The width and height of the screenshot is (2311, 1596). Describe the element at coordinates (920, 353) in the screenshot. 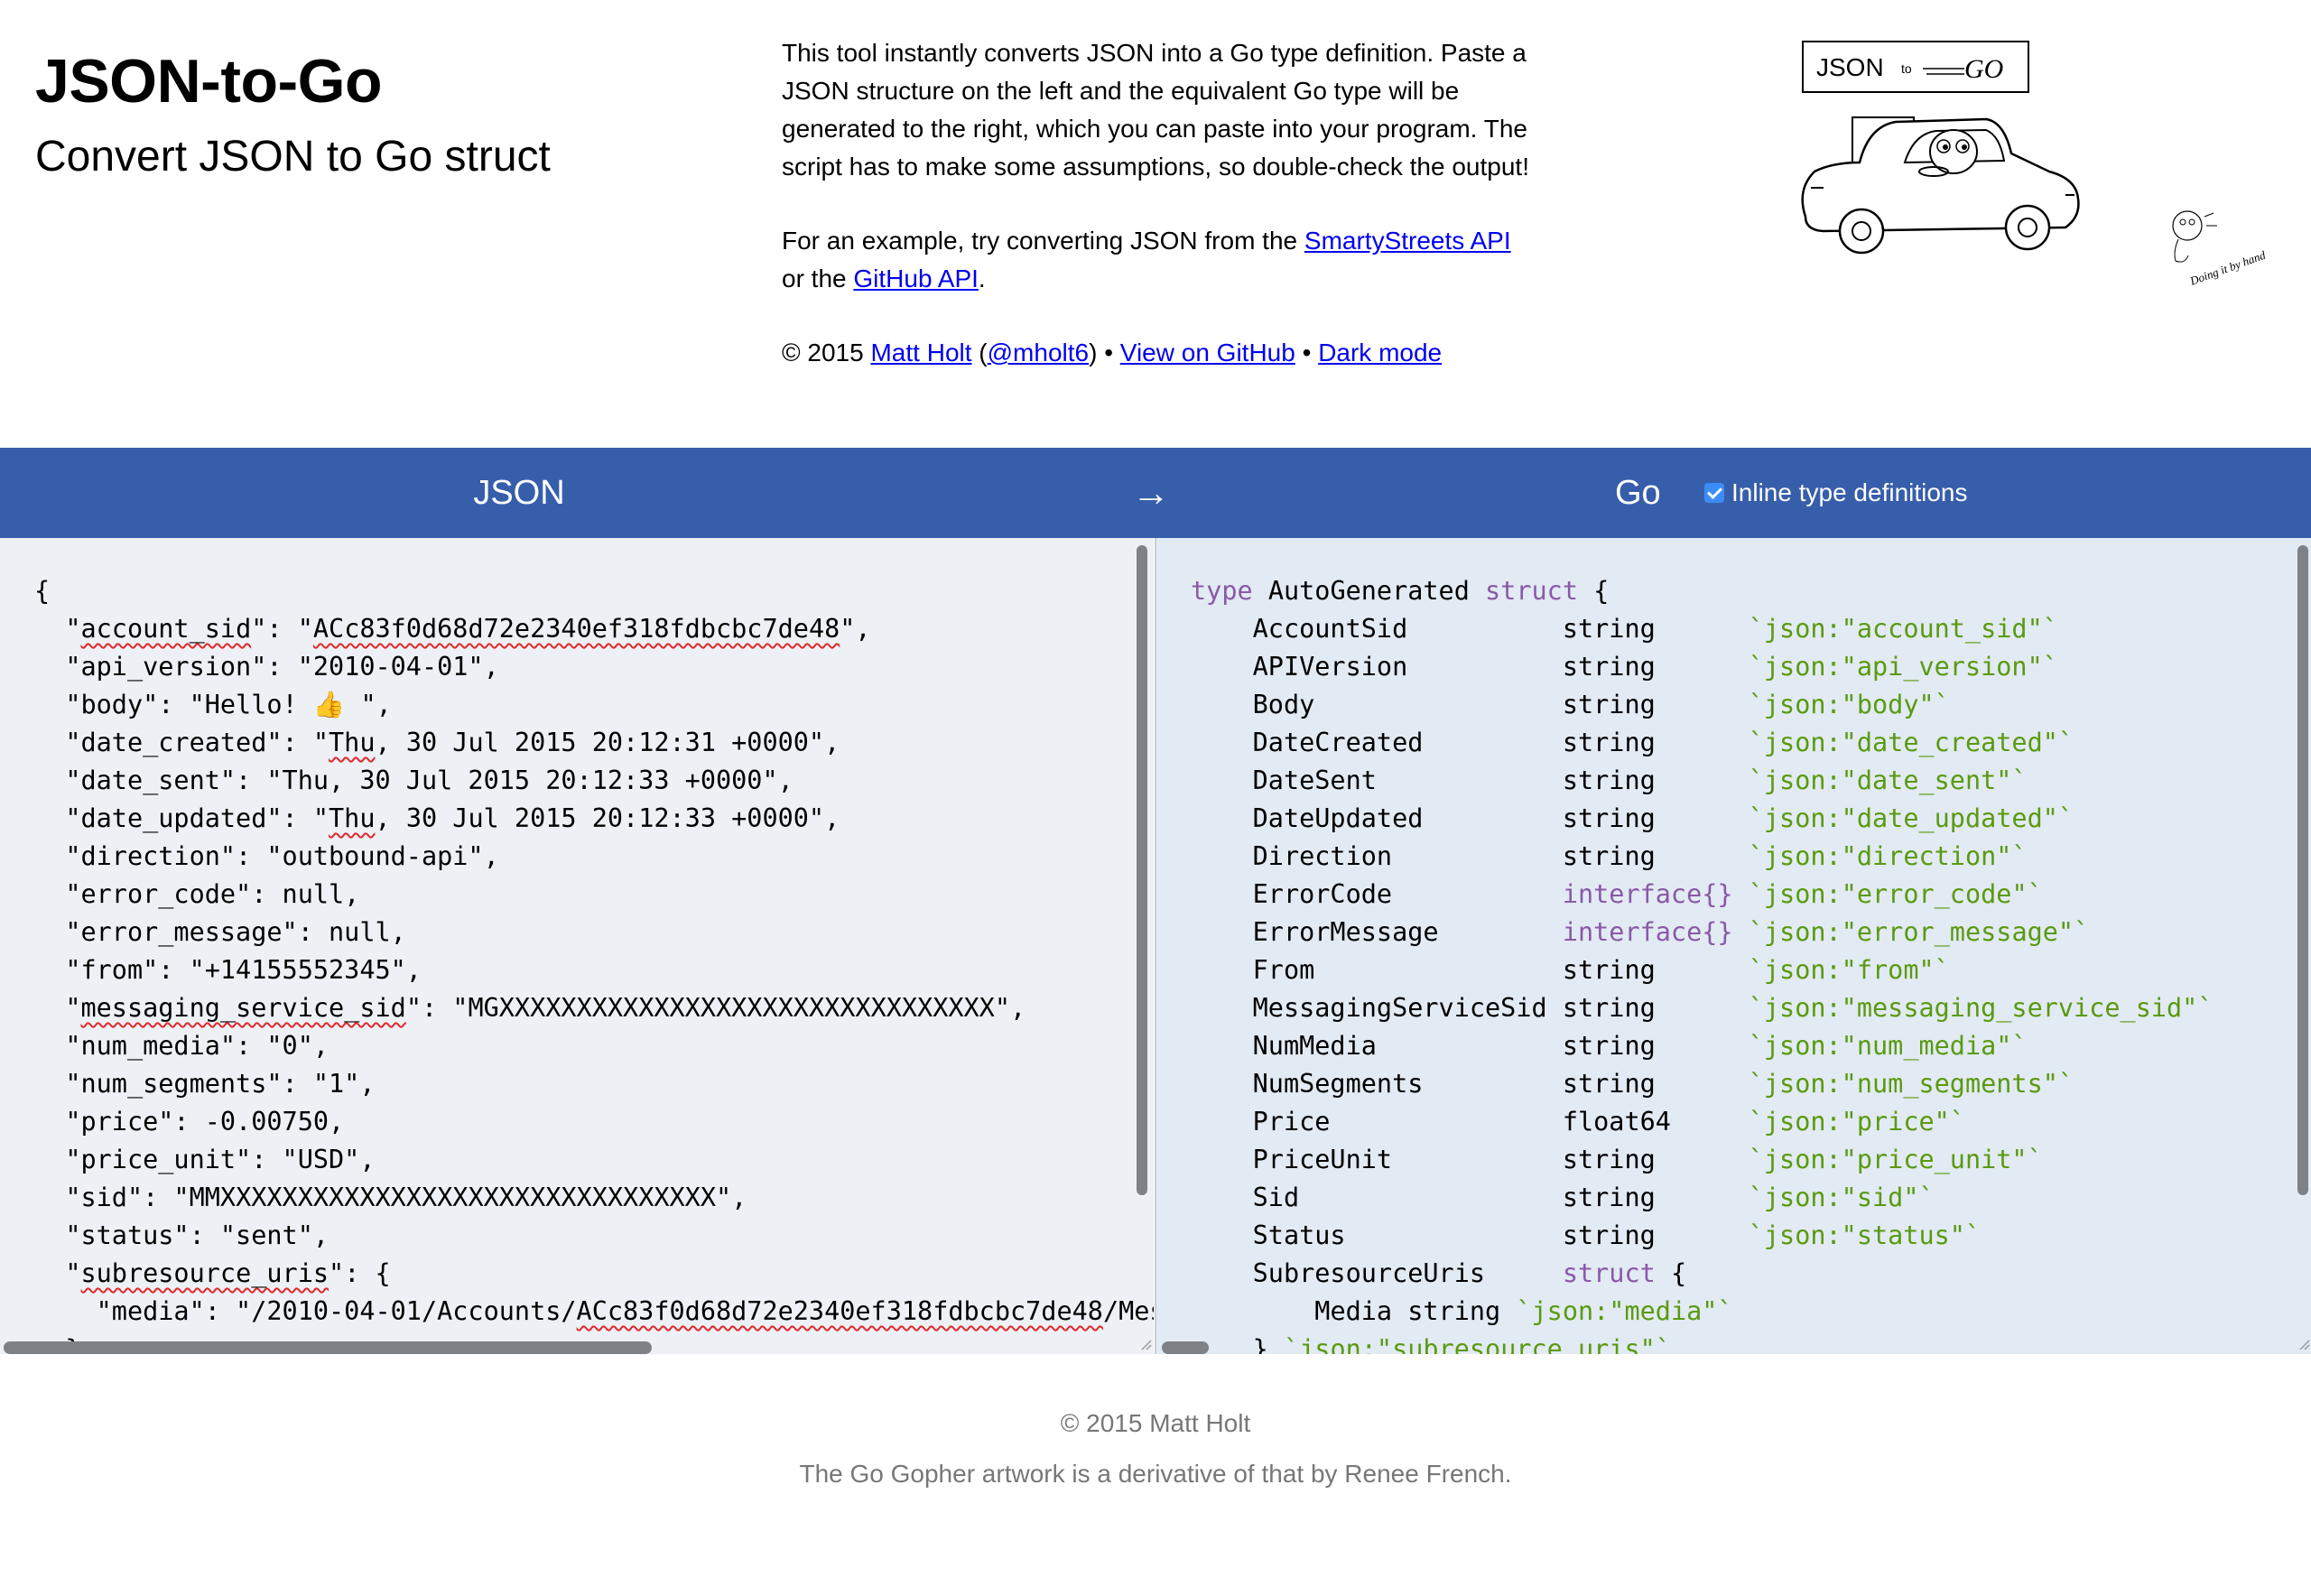

I see `author-link: Matt Holt` at that location.